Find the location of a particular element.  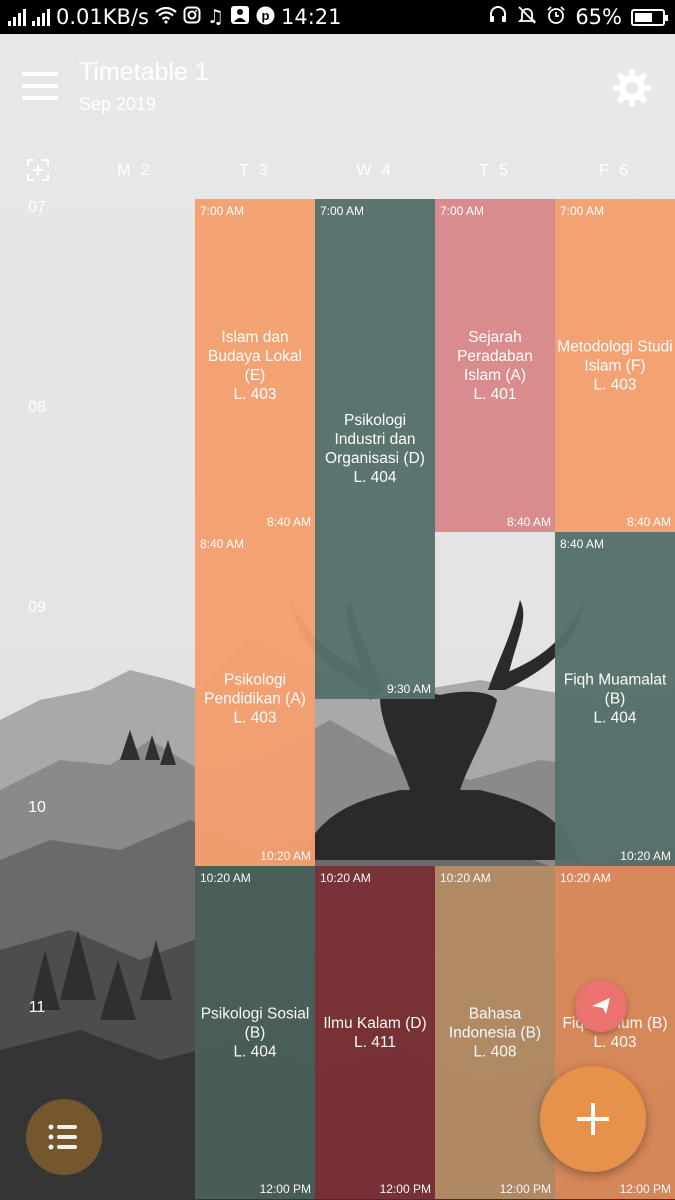

navigation-button is located at coordinates (601, 1006).